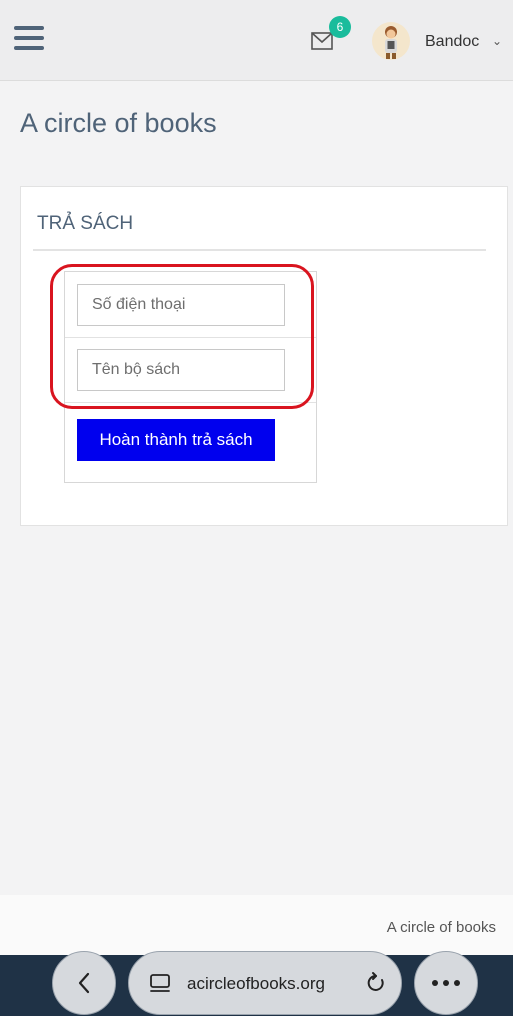 The width and height of the screenshot is (513, 1016). Describe the element at coordinates (452, 42) in the screenshot. I see `user-name: Bandoc` at that location.